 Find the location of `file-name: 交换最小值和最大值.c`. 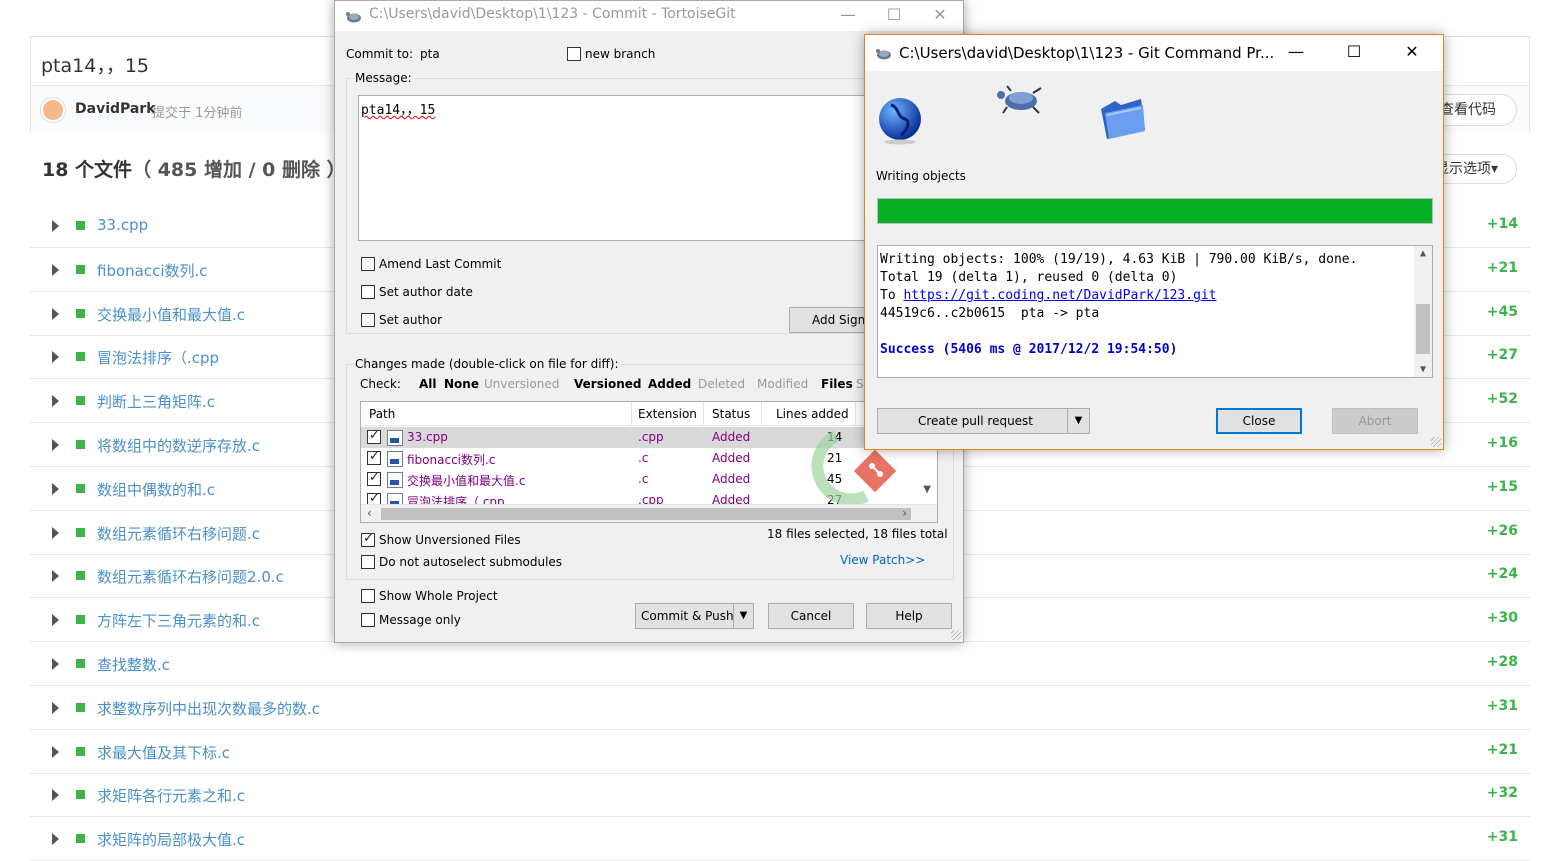

file-name: 交换最小值和最大值.c is located at coordinates (171, 314).